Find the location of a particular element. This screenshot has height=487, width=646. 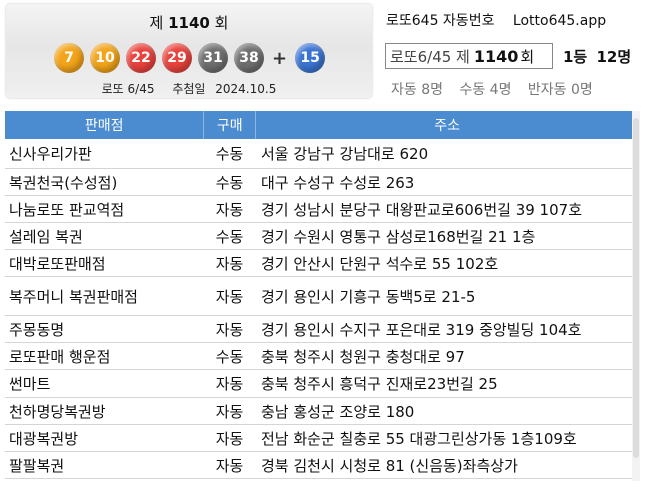

app-header: 로또645 자동번호 Lotto645.app is located at coordinates (496, 20).